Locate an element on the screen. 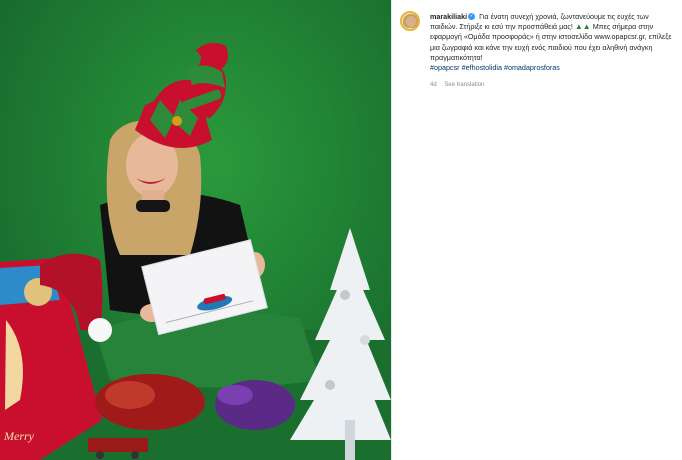 Image resolution: width=682 pixels, height=460 pixels. post-meta: 4d See translation is located at coordinates (460, 85).